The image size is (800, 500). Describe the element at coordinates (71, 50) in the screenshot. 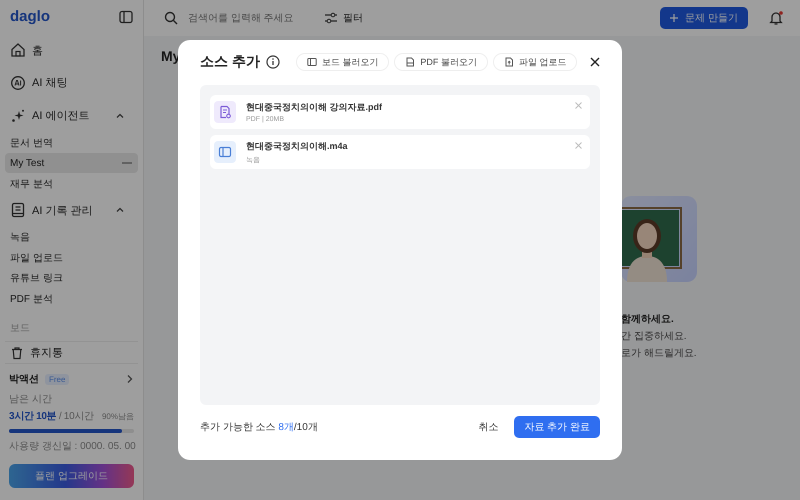

I see `nav-item: 홈` at that location.